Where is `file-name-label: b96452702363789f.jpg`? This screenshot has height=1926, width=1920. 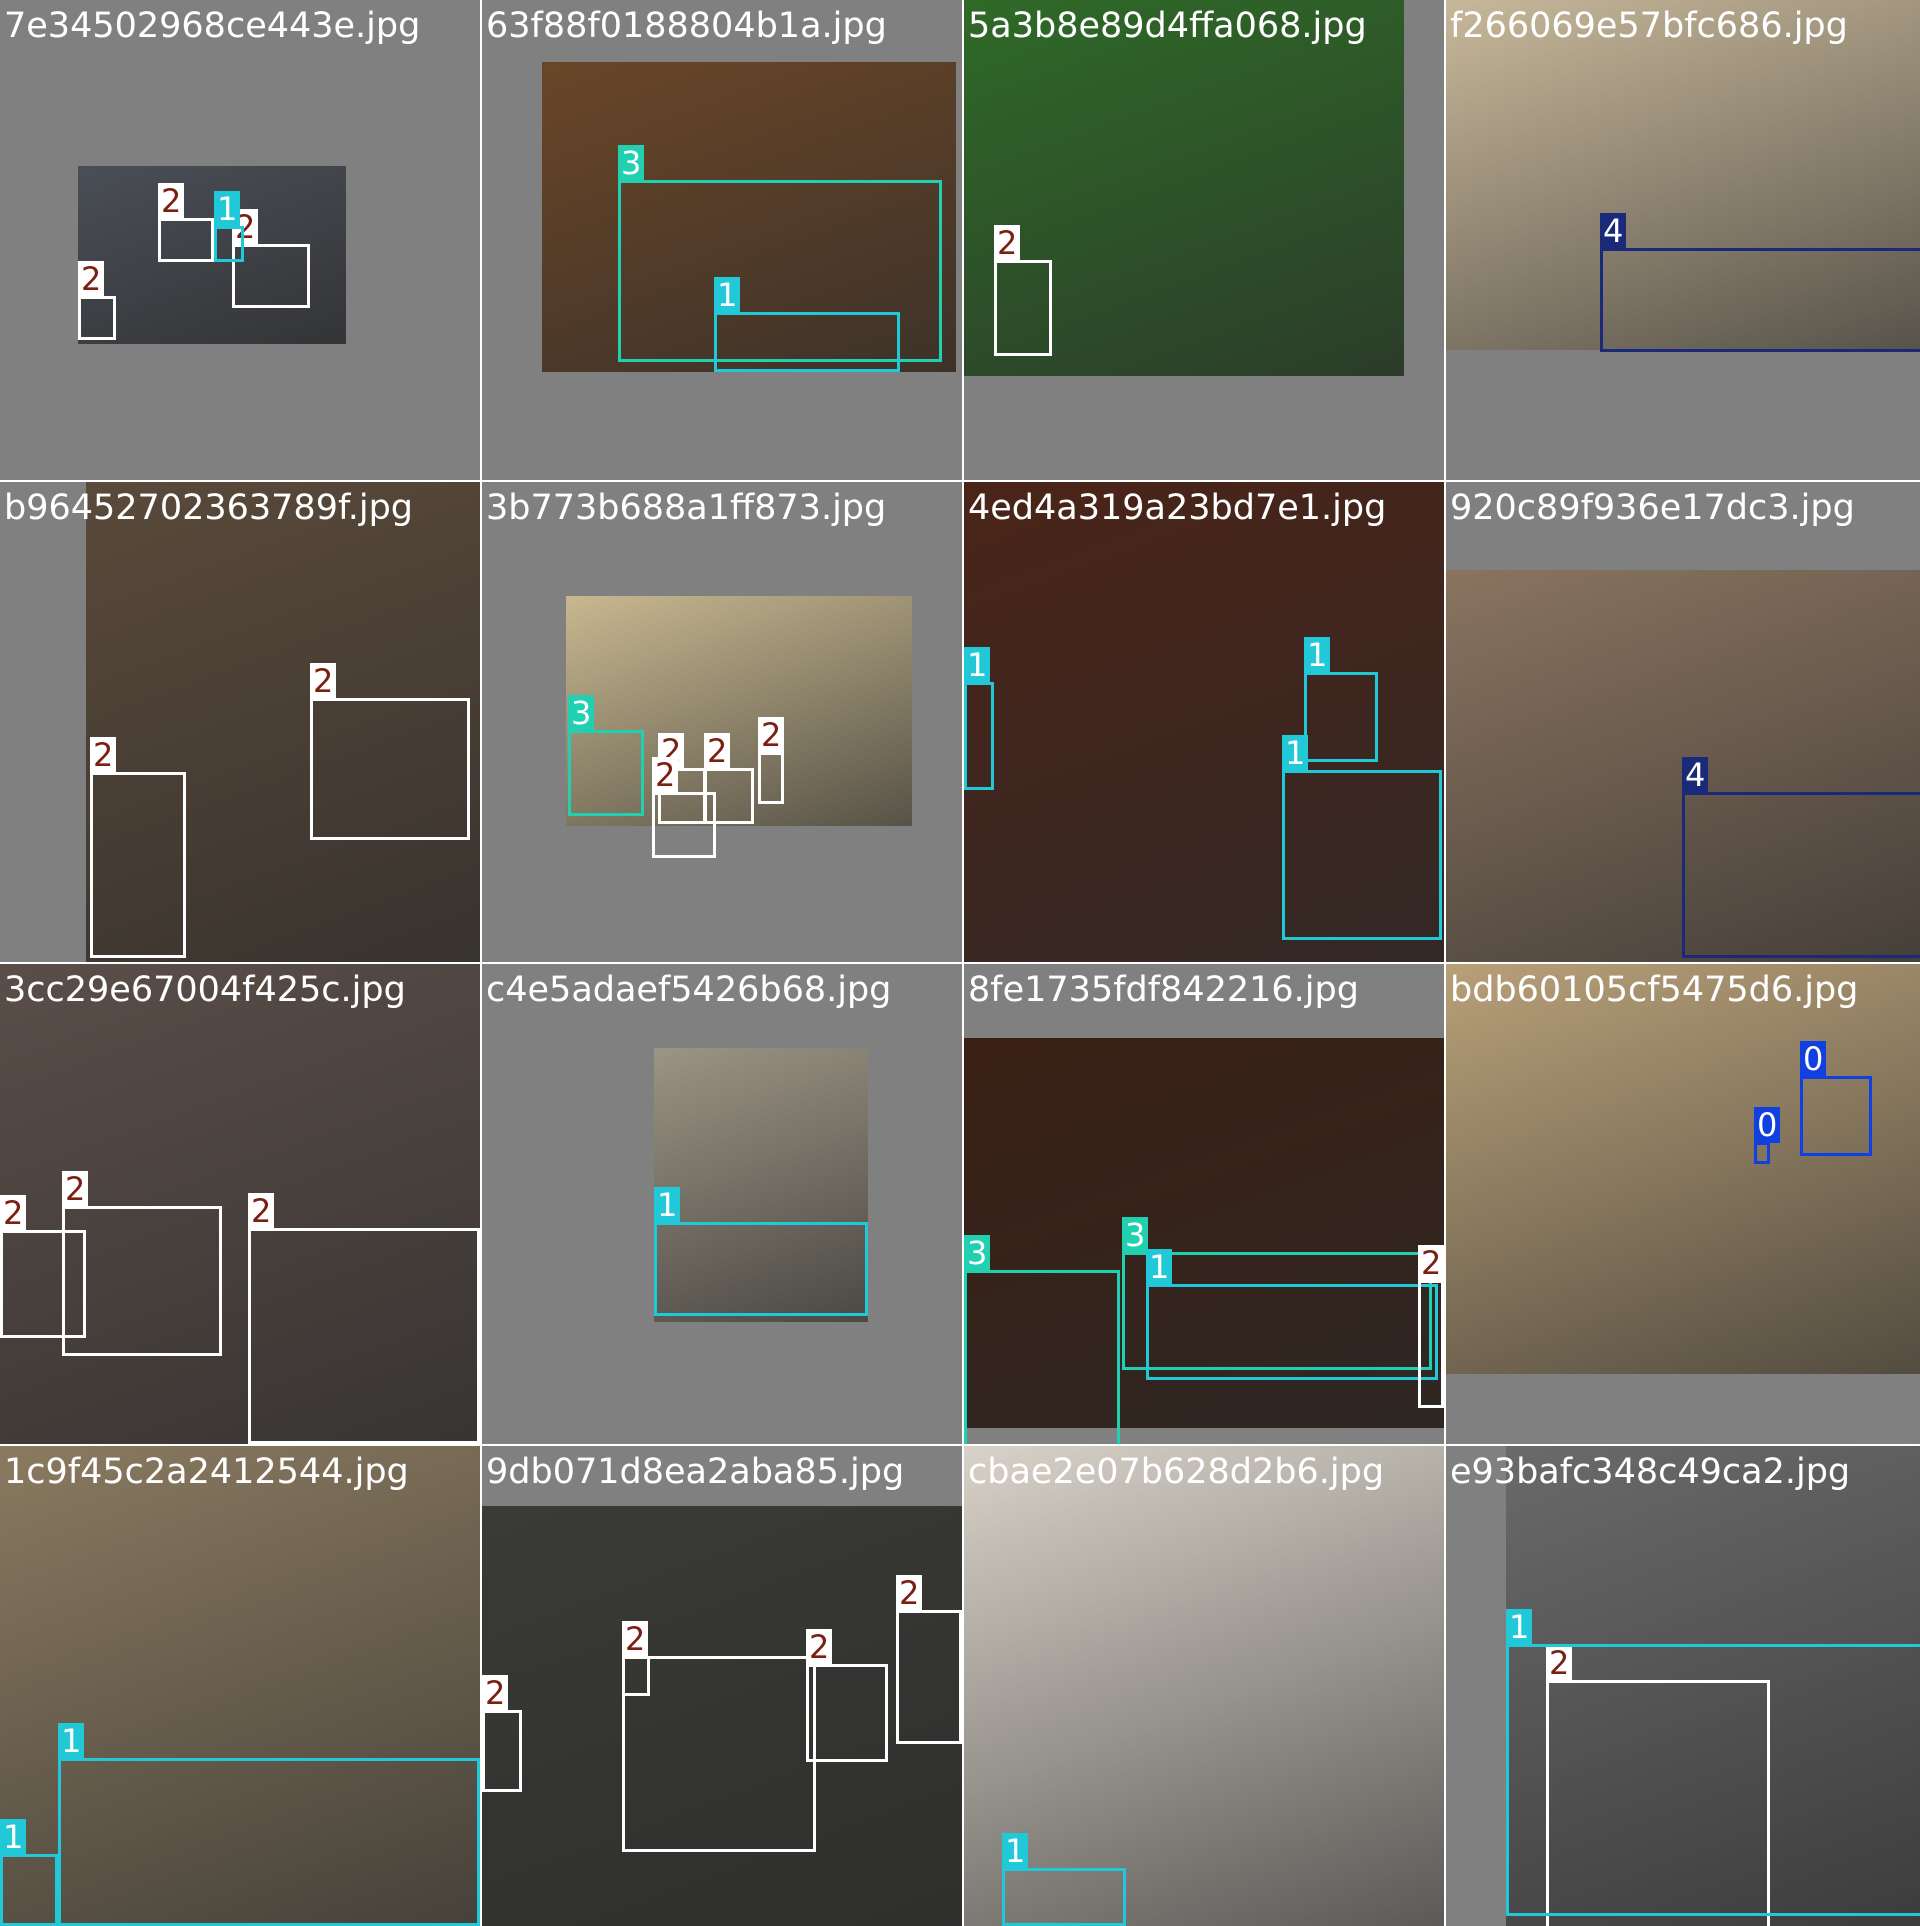
file-name-label: b96452702363789f.jpg is located at coordinates (209, 508).